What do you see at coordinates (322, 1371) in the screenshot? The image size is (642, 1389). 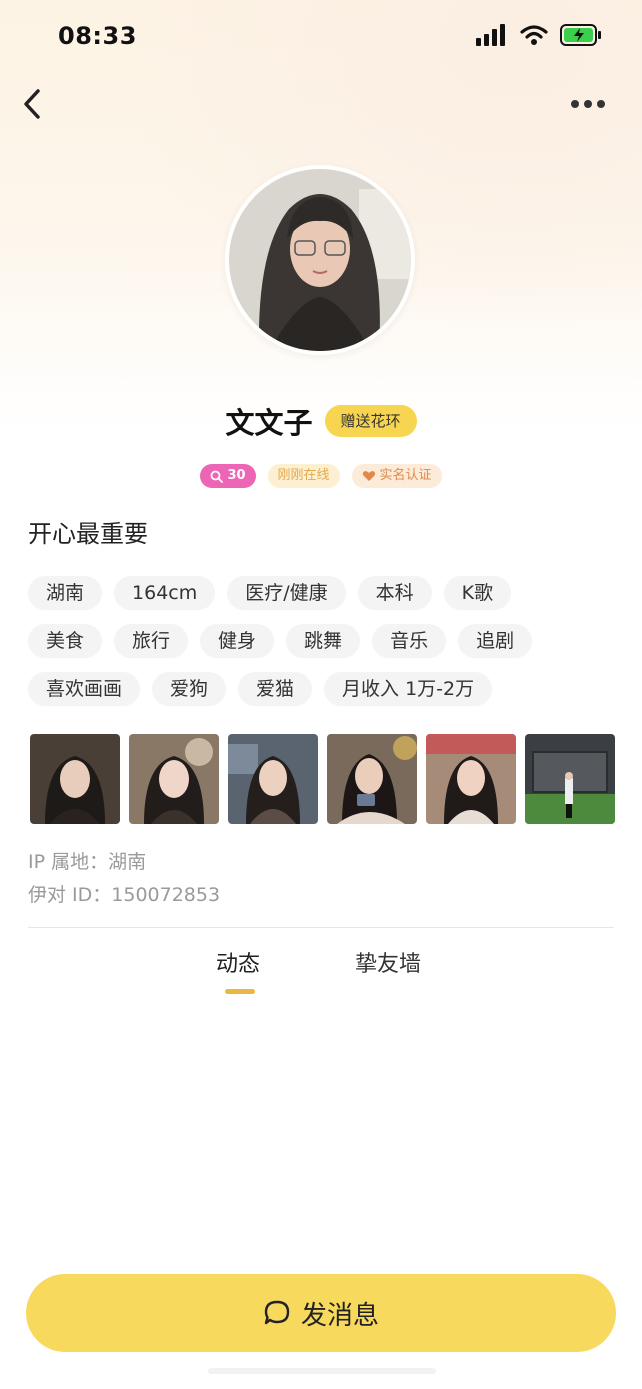 I see `home-indicator` at bounding box center [322, 1371].